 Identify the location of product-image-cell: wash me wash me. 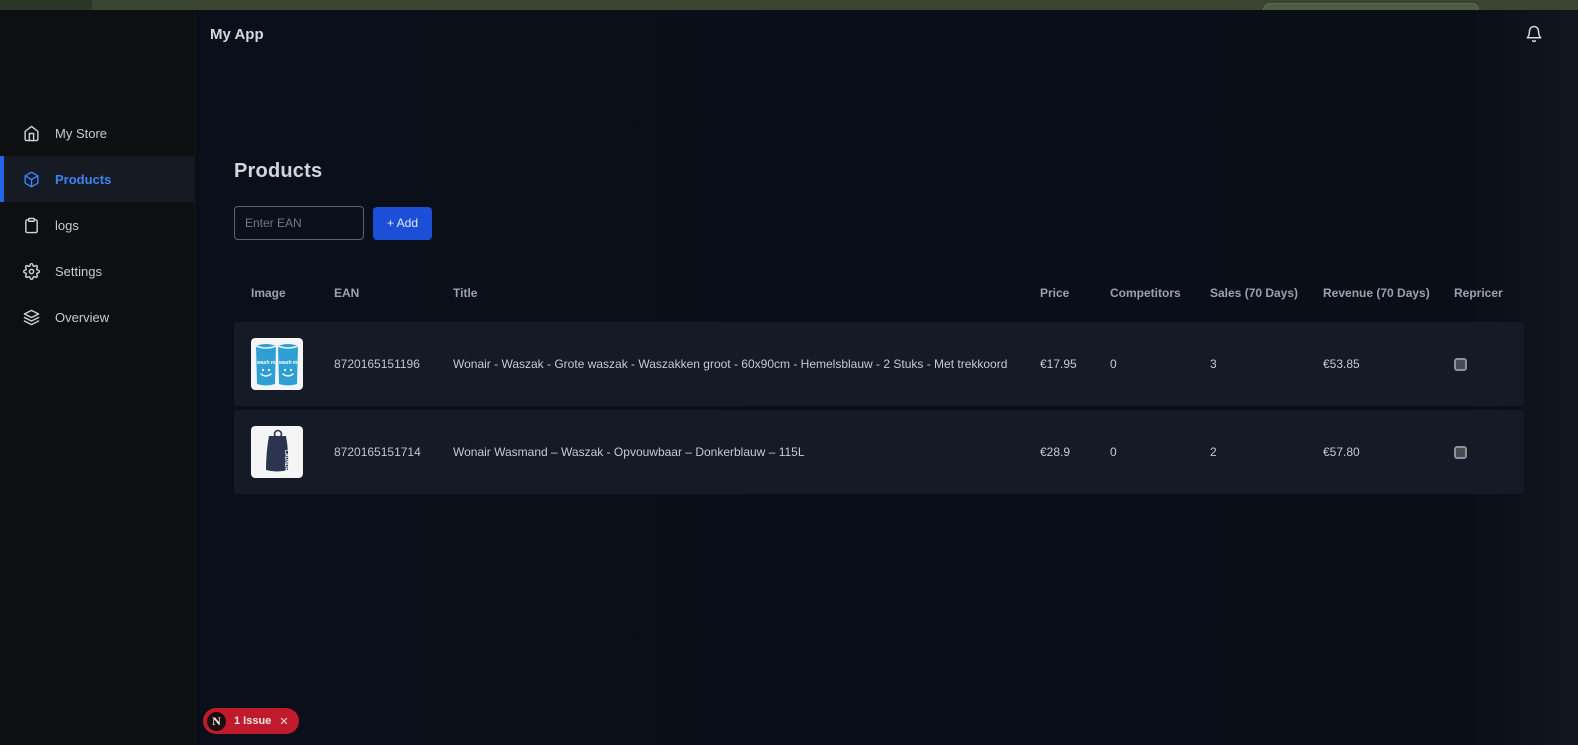
(292, 364).